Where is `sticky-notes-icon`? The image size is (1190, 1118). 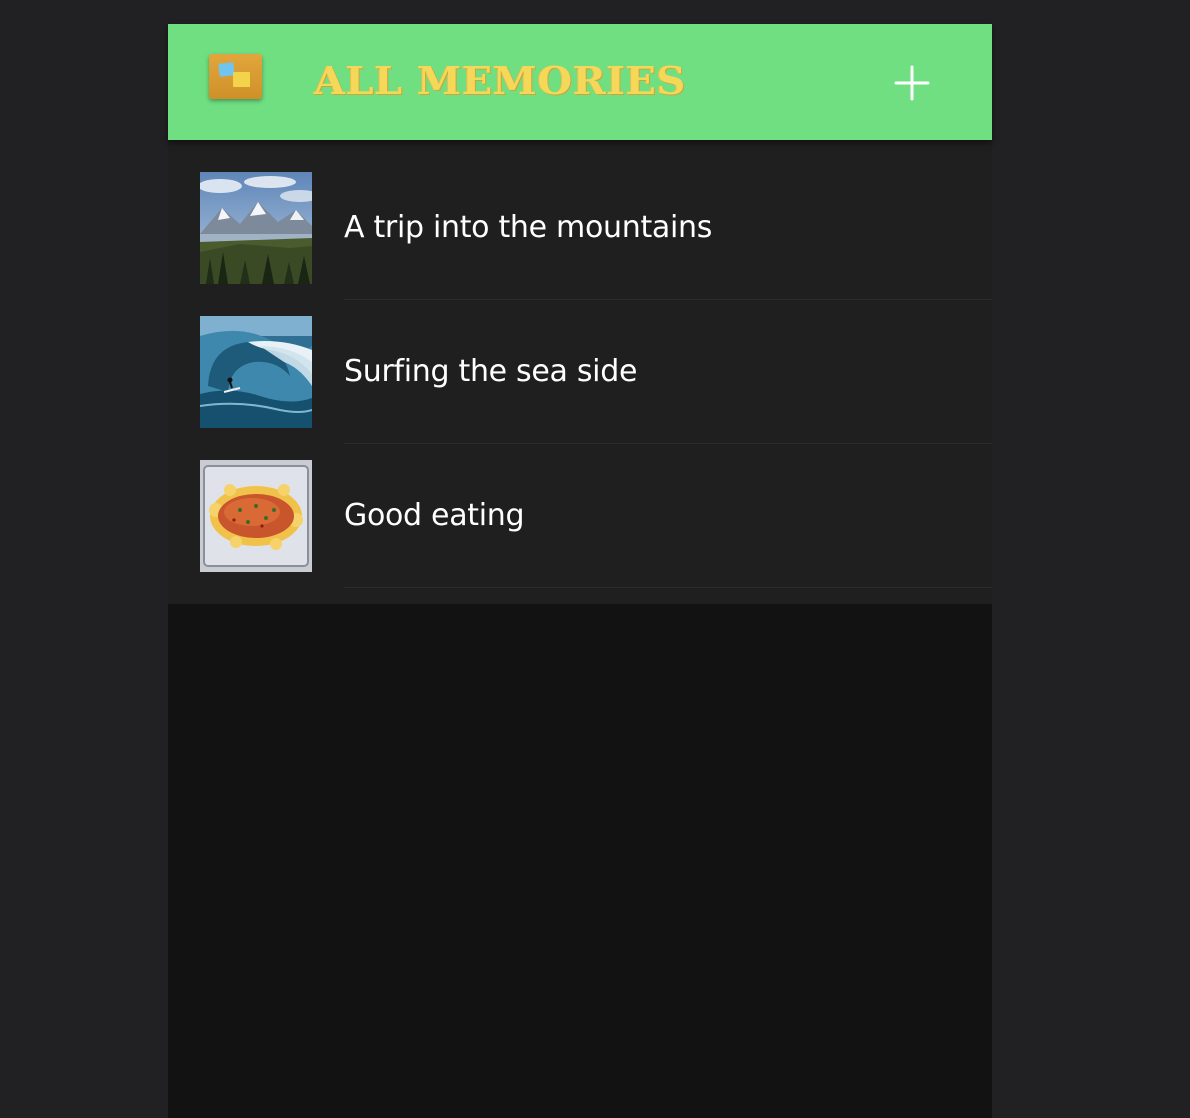
sticky-notes-icon is located at coordinates (235, 76).